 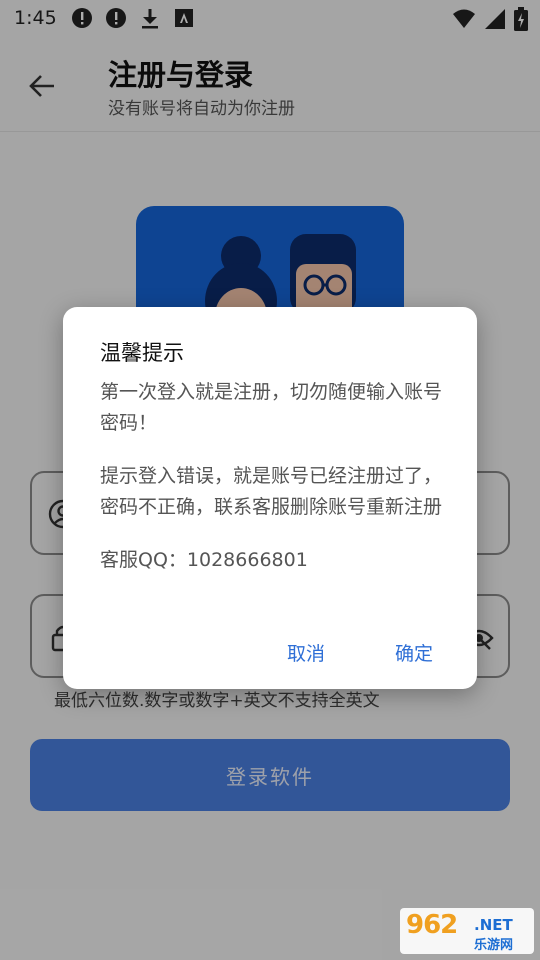 I want to click on watermark-site: 乐游网, so click(x=494, y=945).